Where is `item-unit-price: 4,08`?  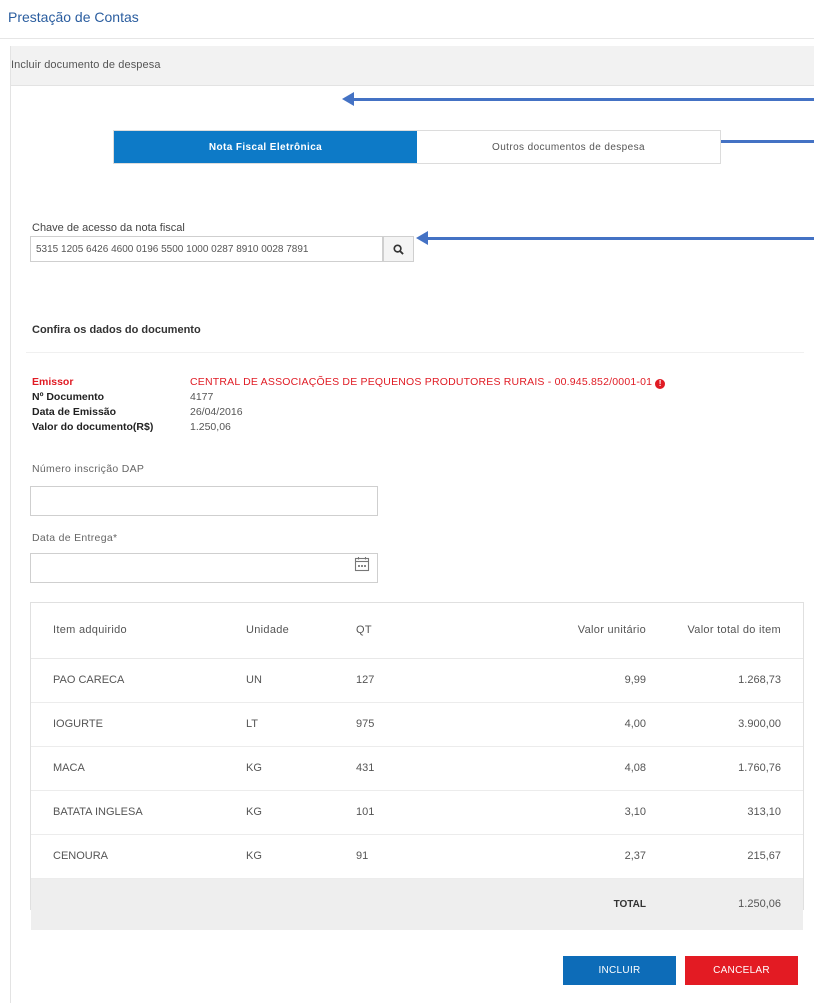 item-unit-price: 4,08 is located at coordinates (556, 768).